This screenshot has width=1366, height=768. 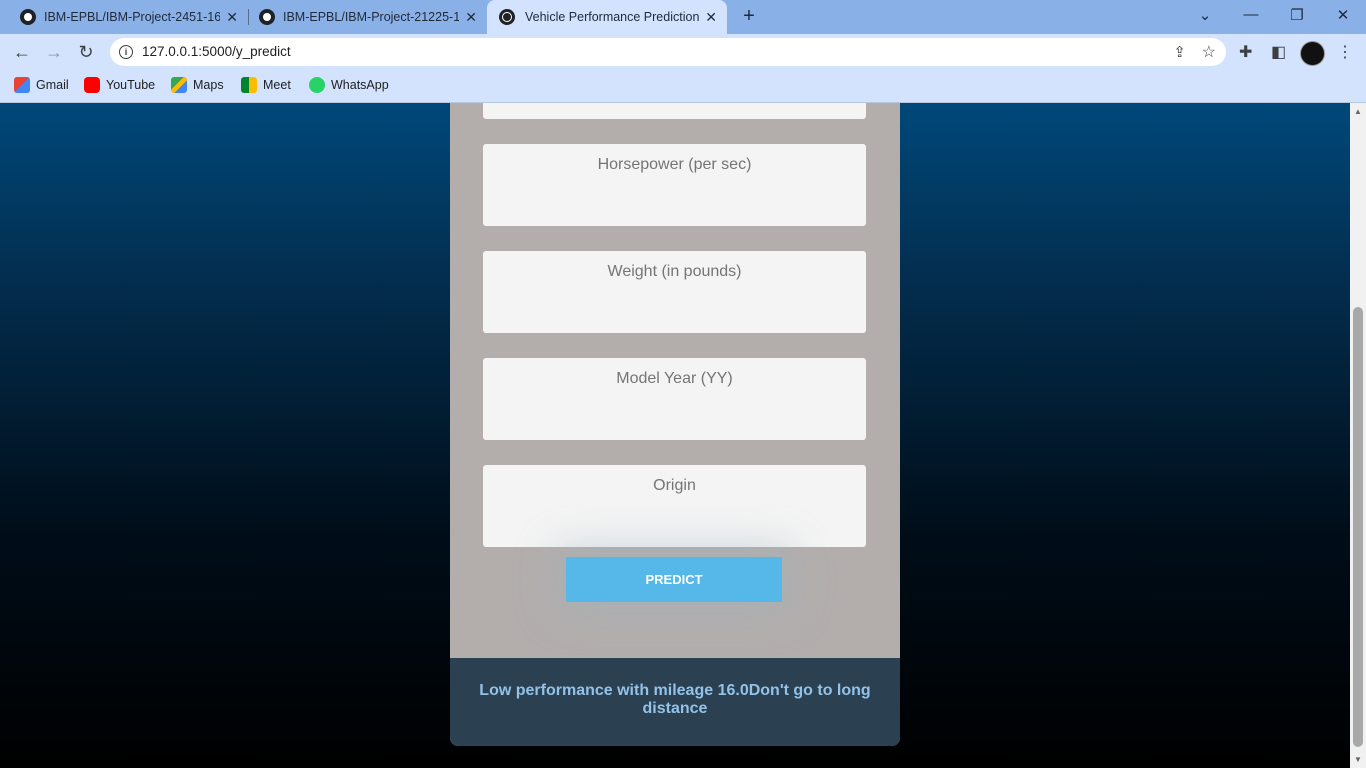 What do you see at coordinates (612, 17) in the screenshot?
I see `tab-title: Vehicle Performance Prediction` at bounding box center [612, 17].